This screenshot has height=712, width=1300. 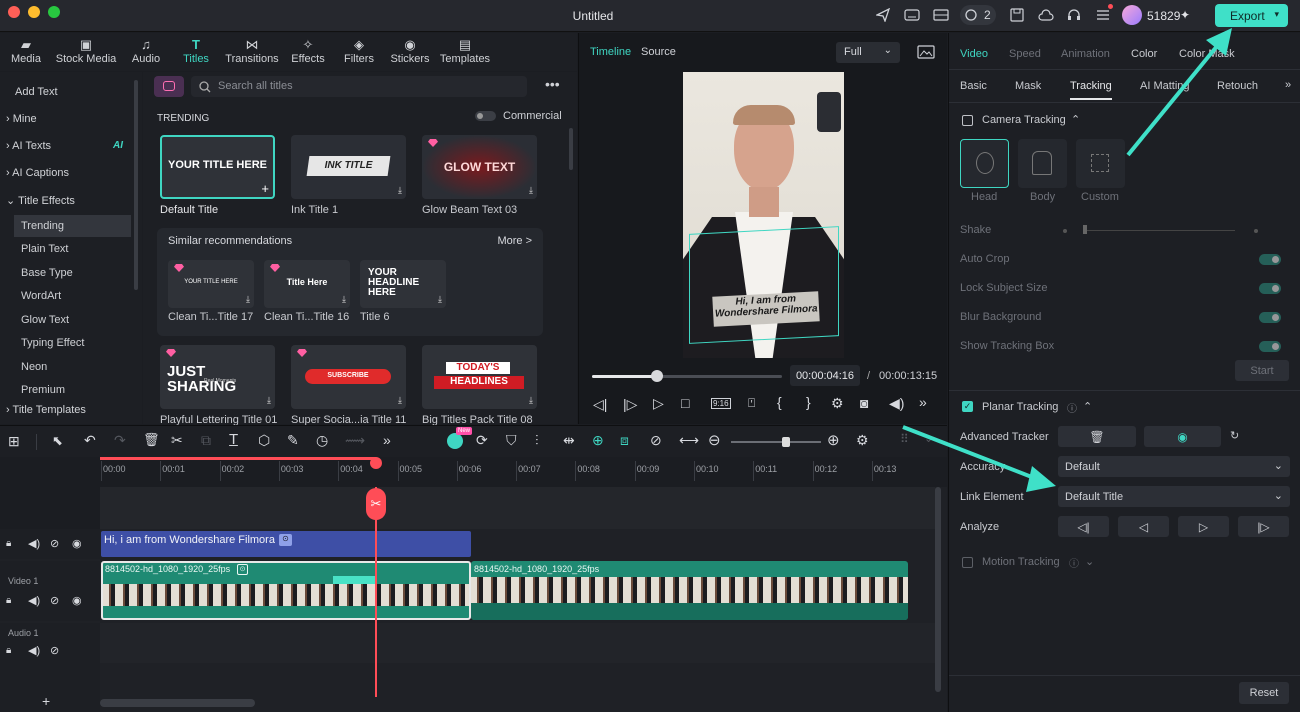 I want to click on arrow-to-link-element, so click(x=972, y=454).